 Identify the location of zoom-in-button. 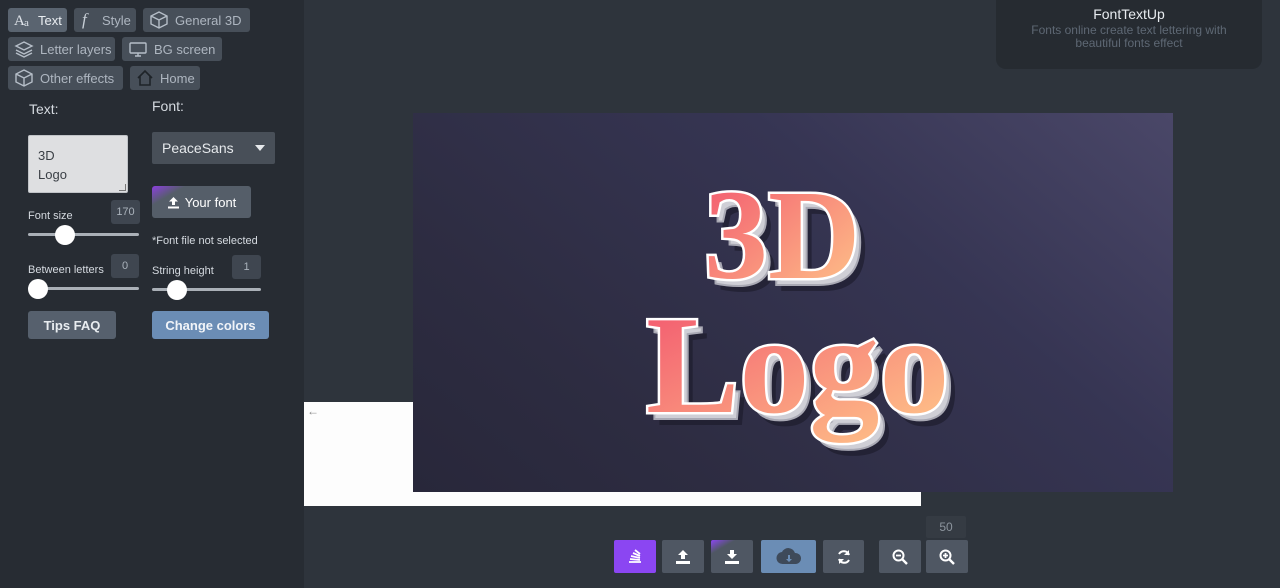
(947, 556).